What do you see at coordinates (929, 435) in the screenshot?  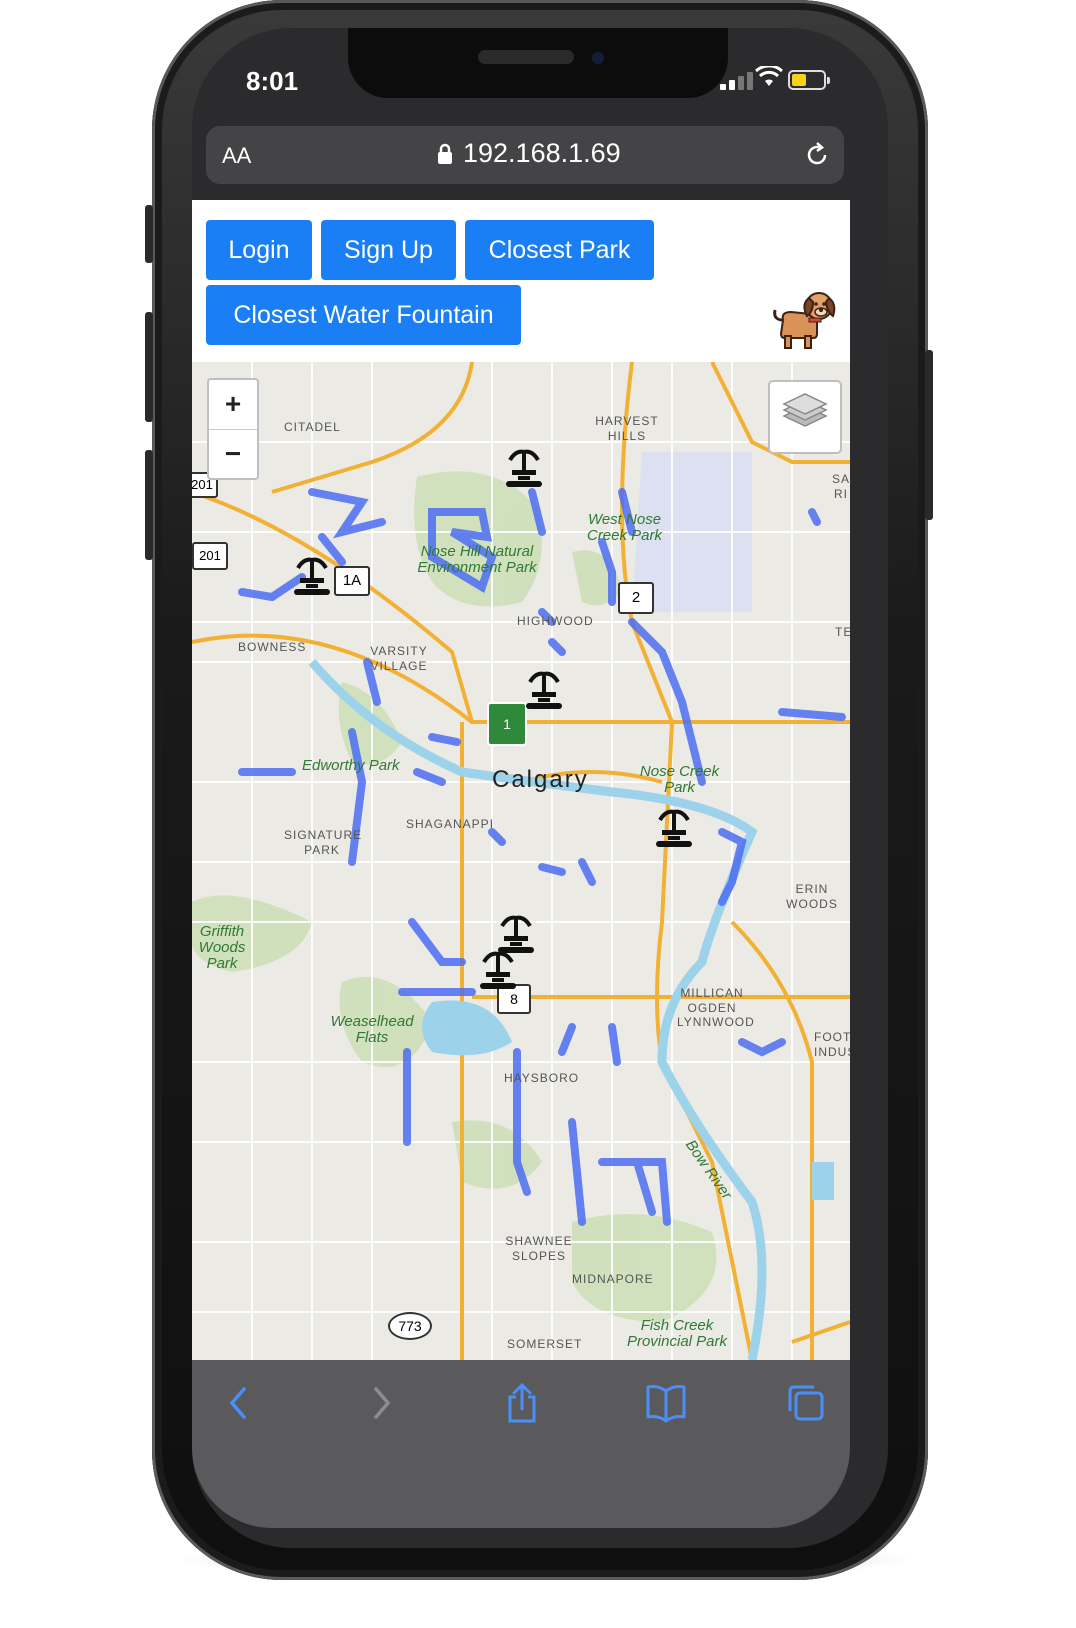 I see `power-button` at bounding box center [929, 435].